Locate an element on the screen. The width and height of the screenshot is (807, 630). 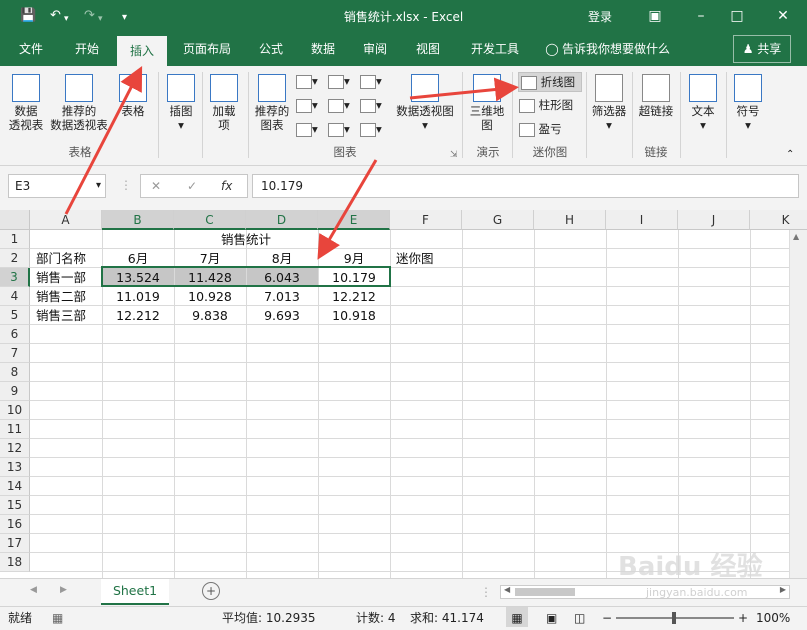
tab-page-layout: 页面布局 is located at coordinates (207, 49).